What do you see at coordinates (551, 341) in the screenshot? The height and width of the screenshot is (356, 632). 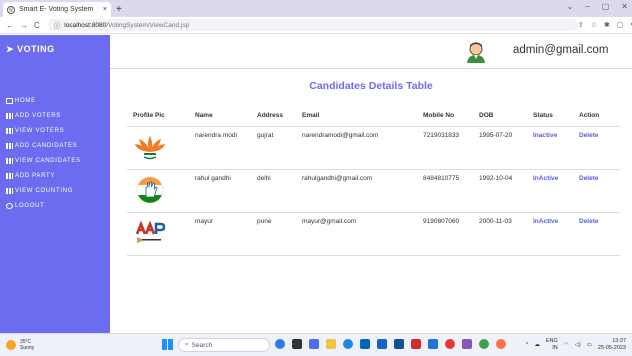 I see `lang-top: ENG` at bounding box center [551, 341].